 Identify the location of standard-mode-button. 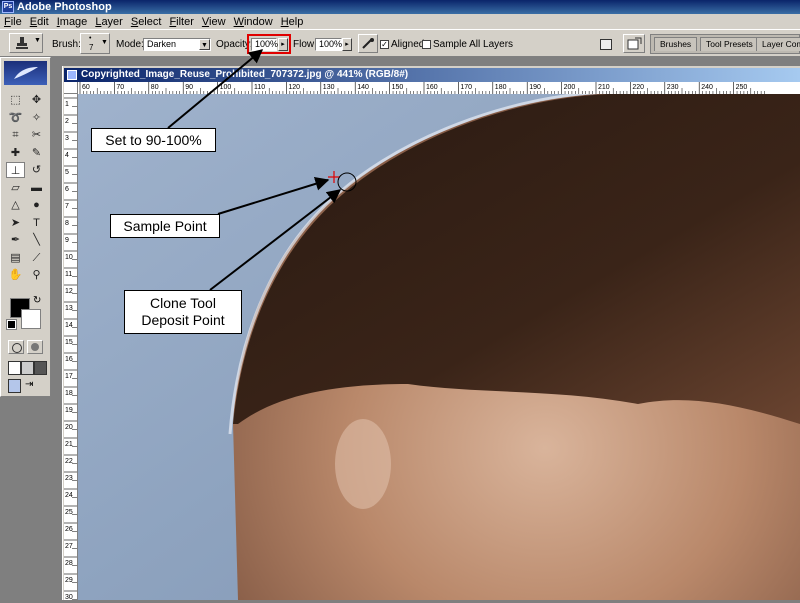
(16, 347).